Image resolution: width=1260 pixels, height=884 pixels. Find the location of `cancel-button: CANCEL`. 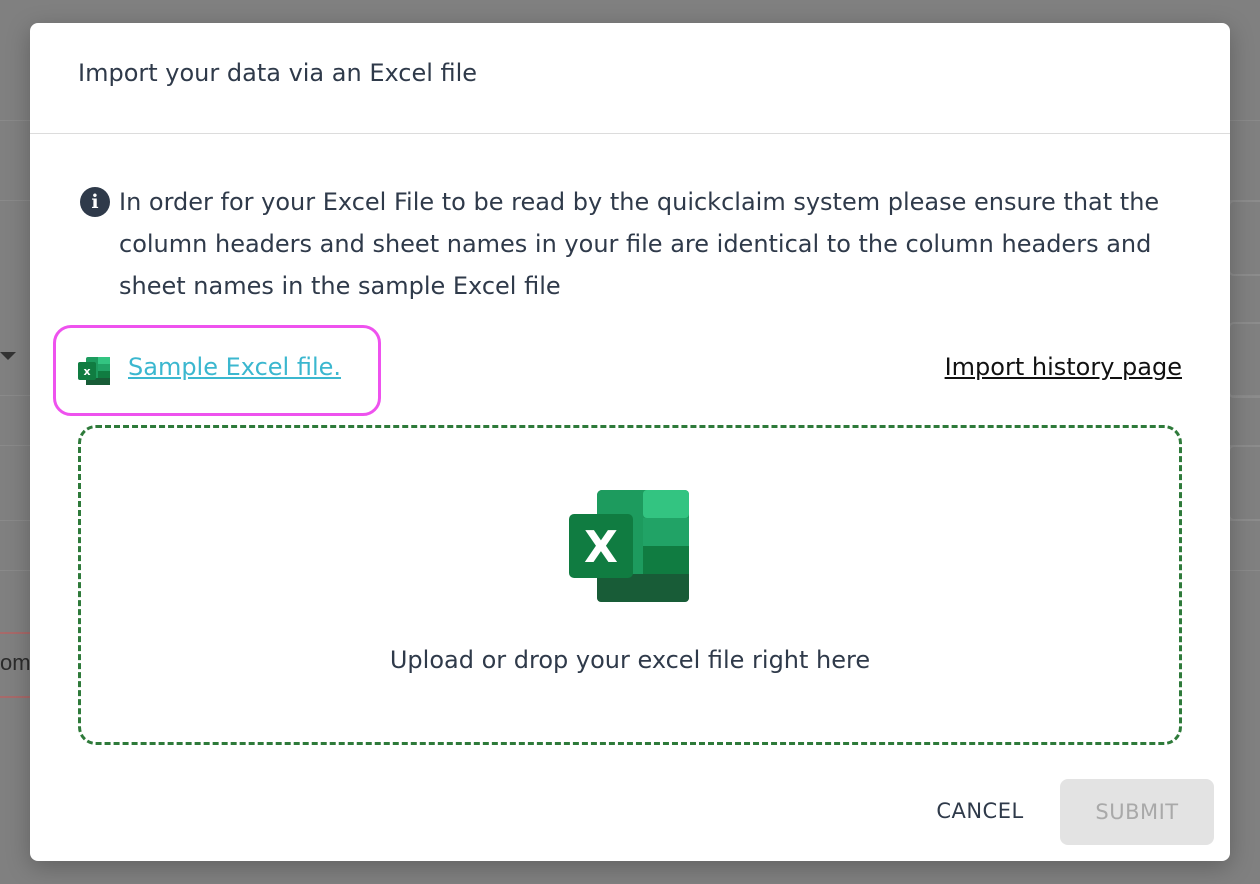

cancel-button: CANCEL is located at coordinates (980, 811).